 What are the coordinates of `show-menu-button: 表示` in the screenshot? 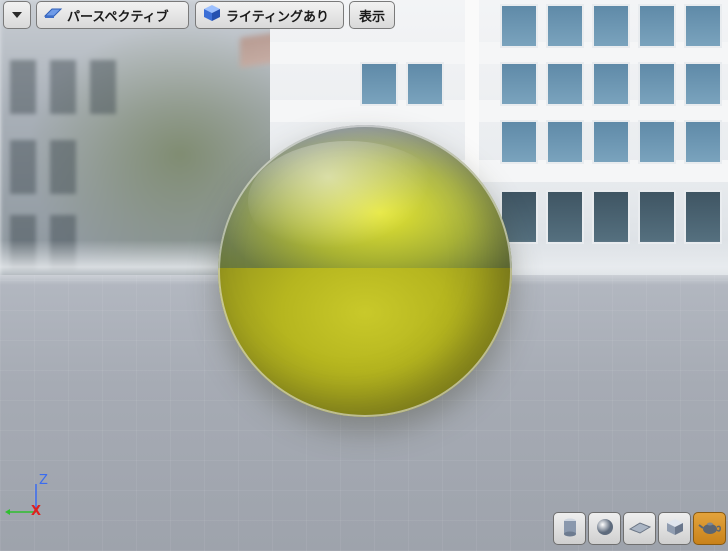 It's located at (372, 15).